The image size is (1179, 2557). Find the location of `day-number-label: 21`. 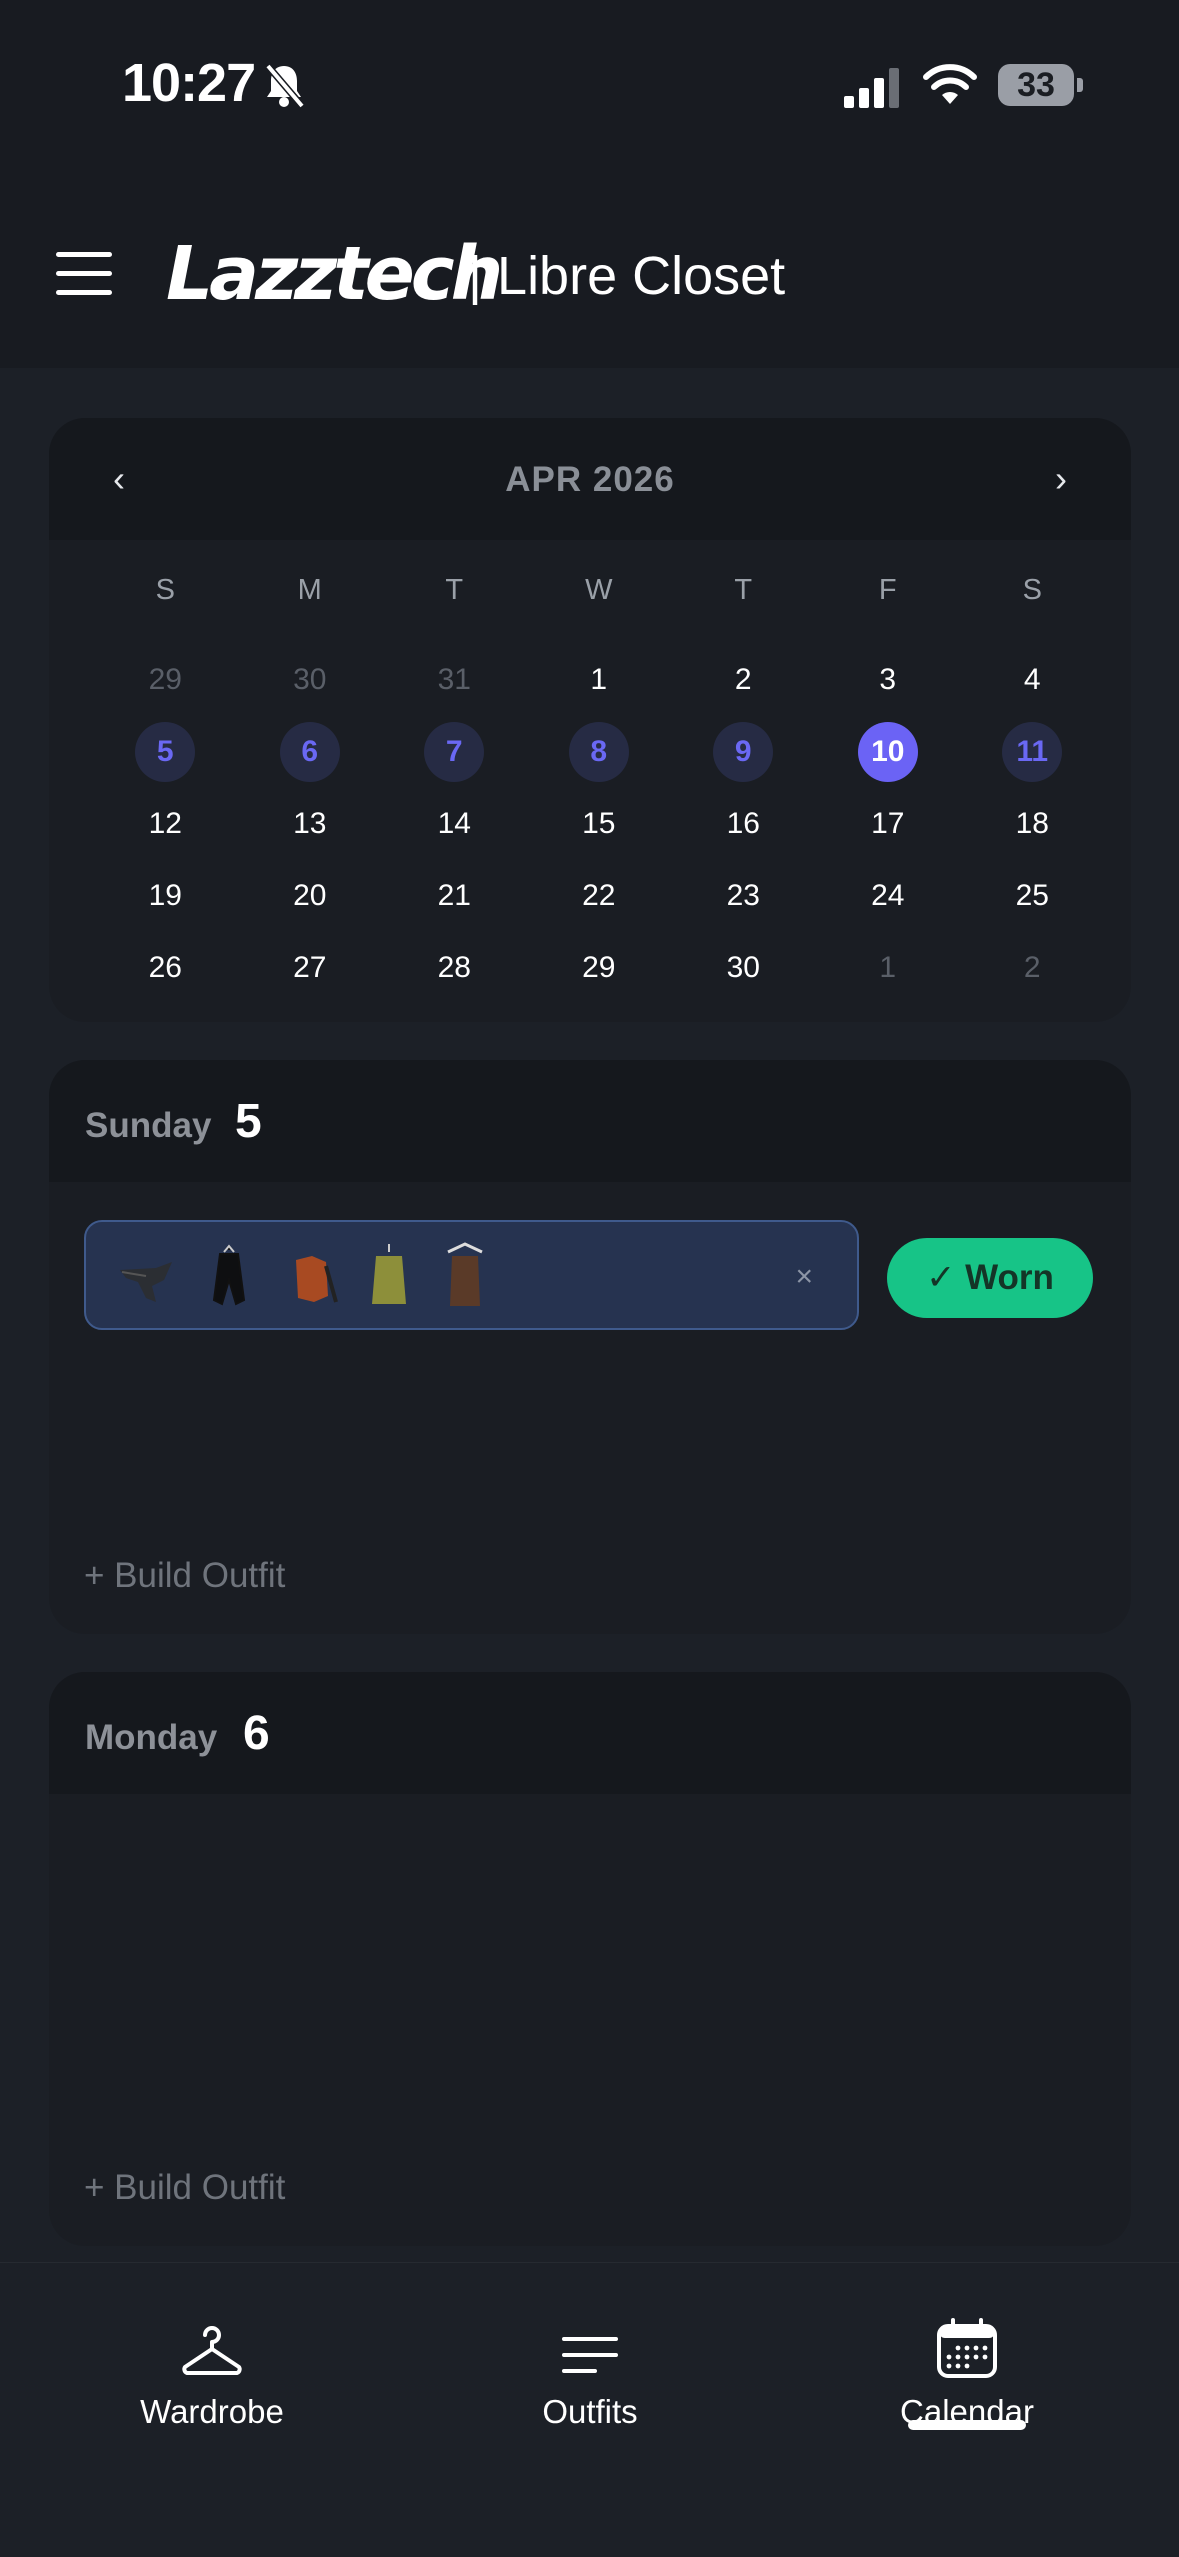

day-number-label: 21 is located at coordinates (454, 895).